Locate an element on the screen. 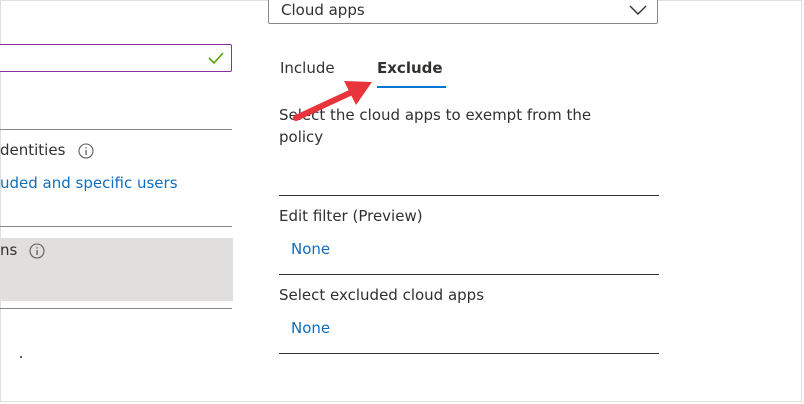 The height and width of the screenshot is (404, 804). conditions-label: ns is located at coordinates (9, 250).